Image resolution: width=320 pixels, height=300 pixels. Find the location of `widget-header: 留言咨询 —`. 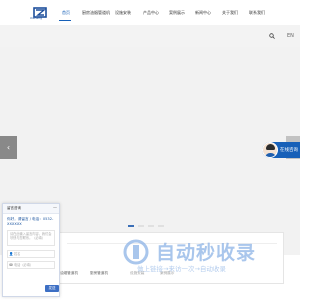

widget-header: 留言咨询 — is located at coordinates (31, 209).